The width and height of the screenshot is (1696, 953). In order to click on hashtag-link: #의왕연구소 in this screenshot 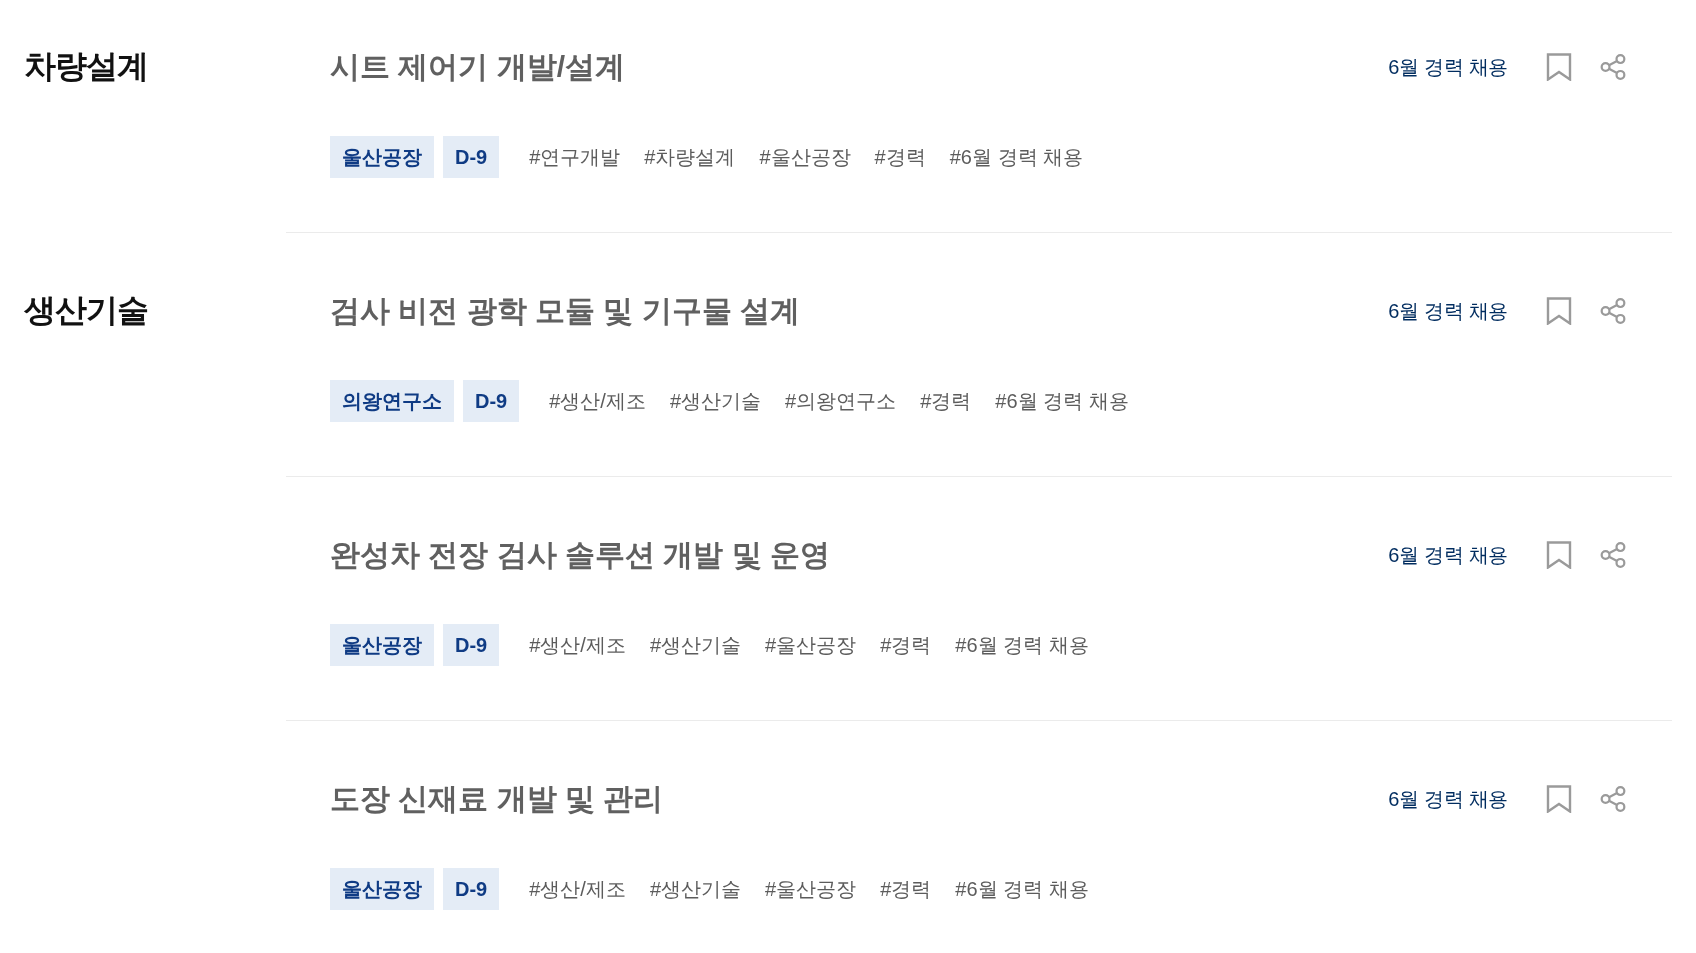, I will do `click(841, 401)`.